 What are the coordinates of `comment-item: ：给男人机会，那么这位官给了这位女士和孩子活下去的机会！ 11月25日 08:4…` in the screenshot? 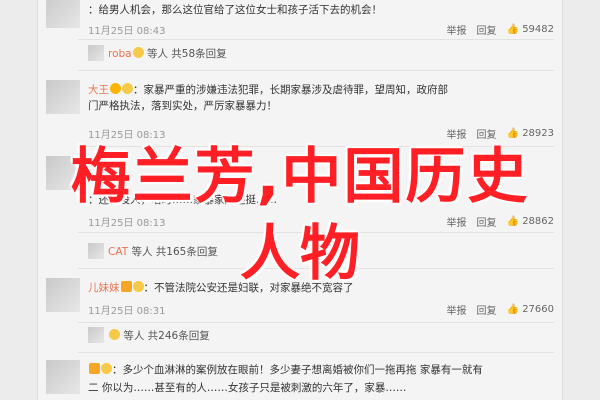 It's located at (300, 20).